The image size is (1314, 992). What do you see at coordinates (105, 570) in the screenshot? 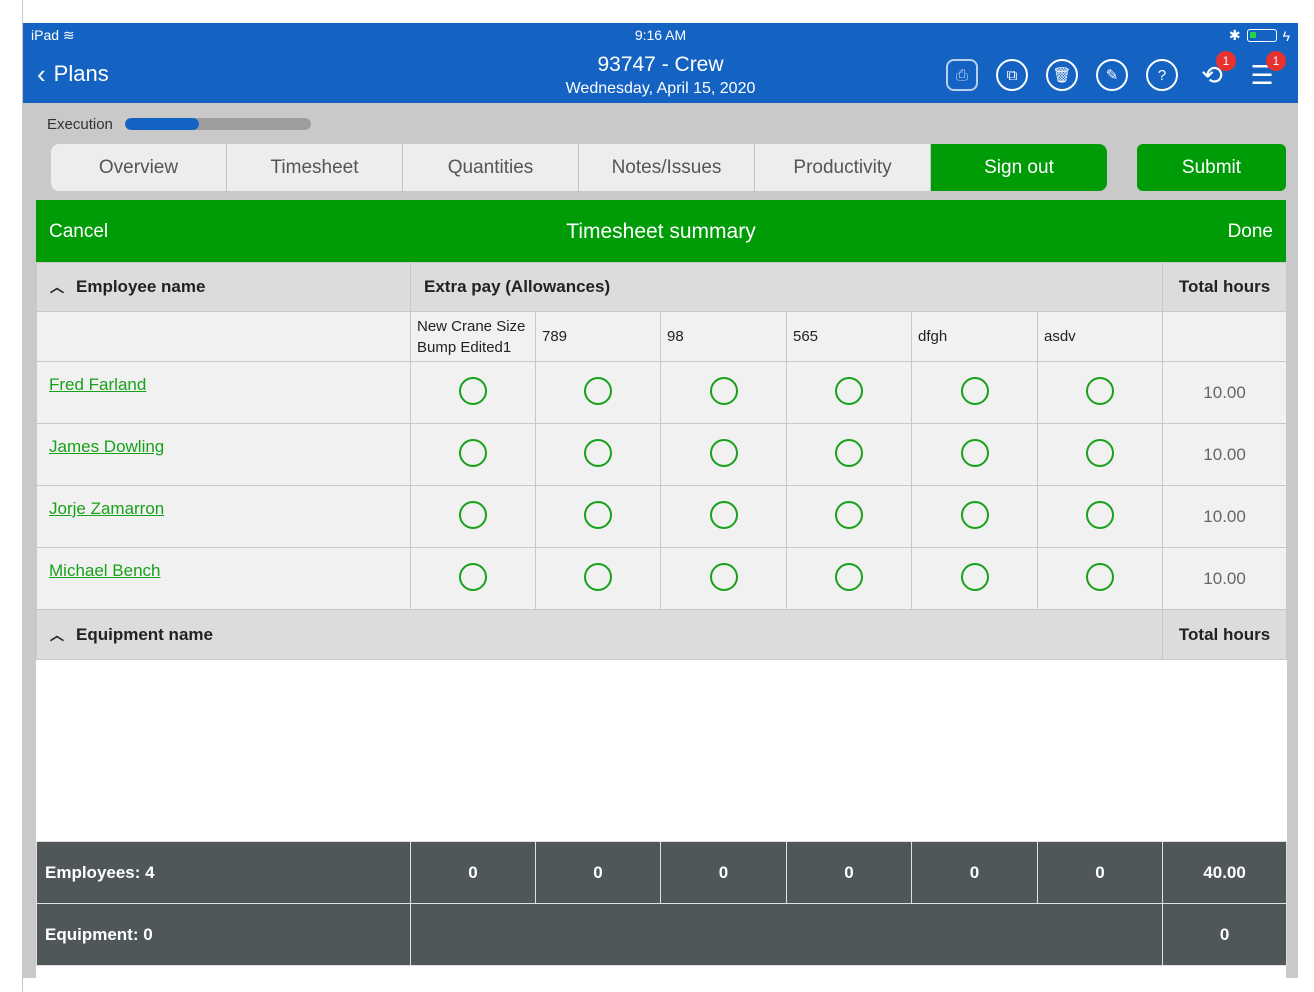
I see `employee-link: Michael Bench` at bounding box center [105, 570].